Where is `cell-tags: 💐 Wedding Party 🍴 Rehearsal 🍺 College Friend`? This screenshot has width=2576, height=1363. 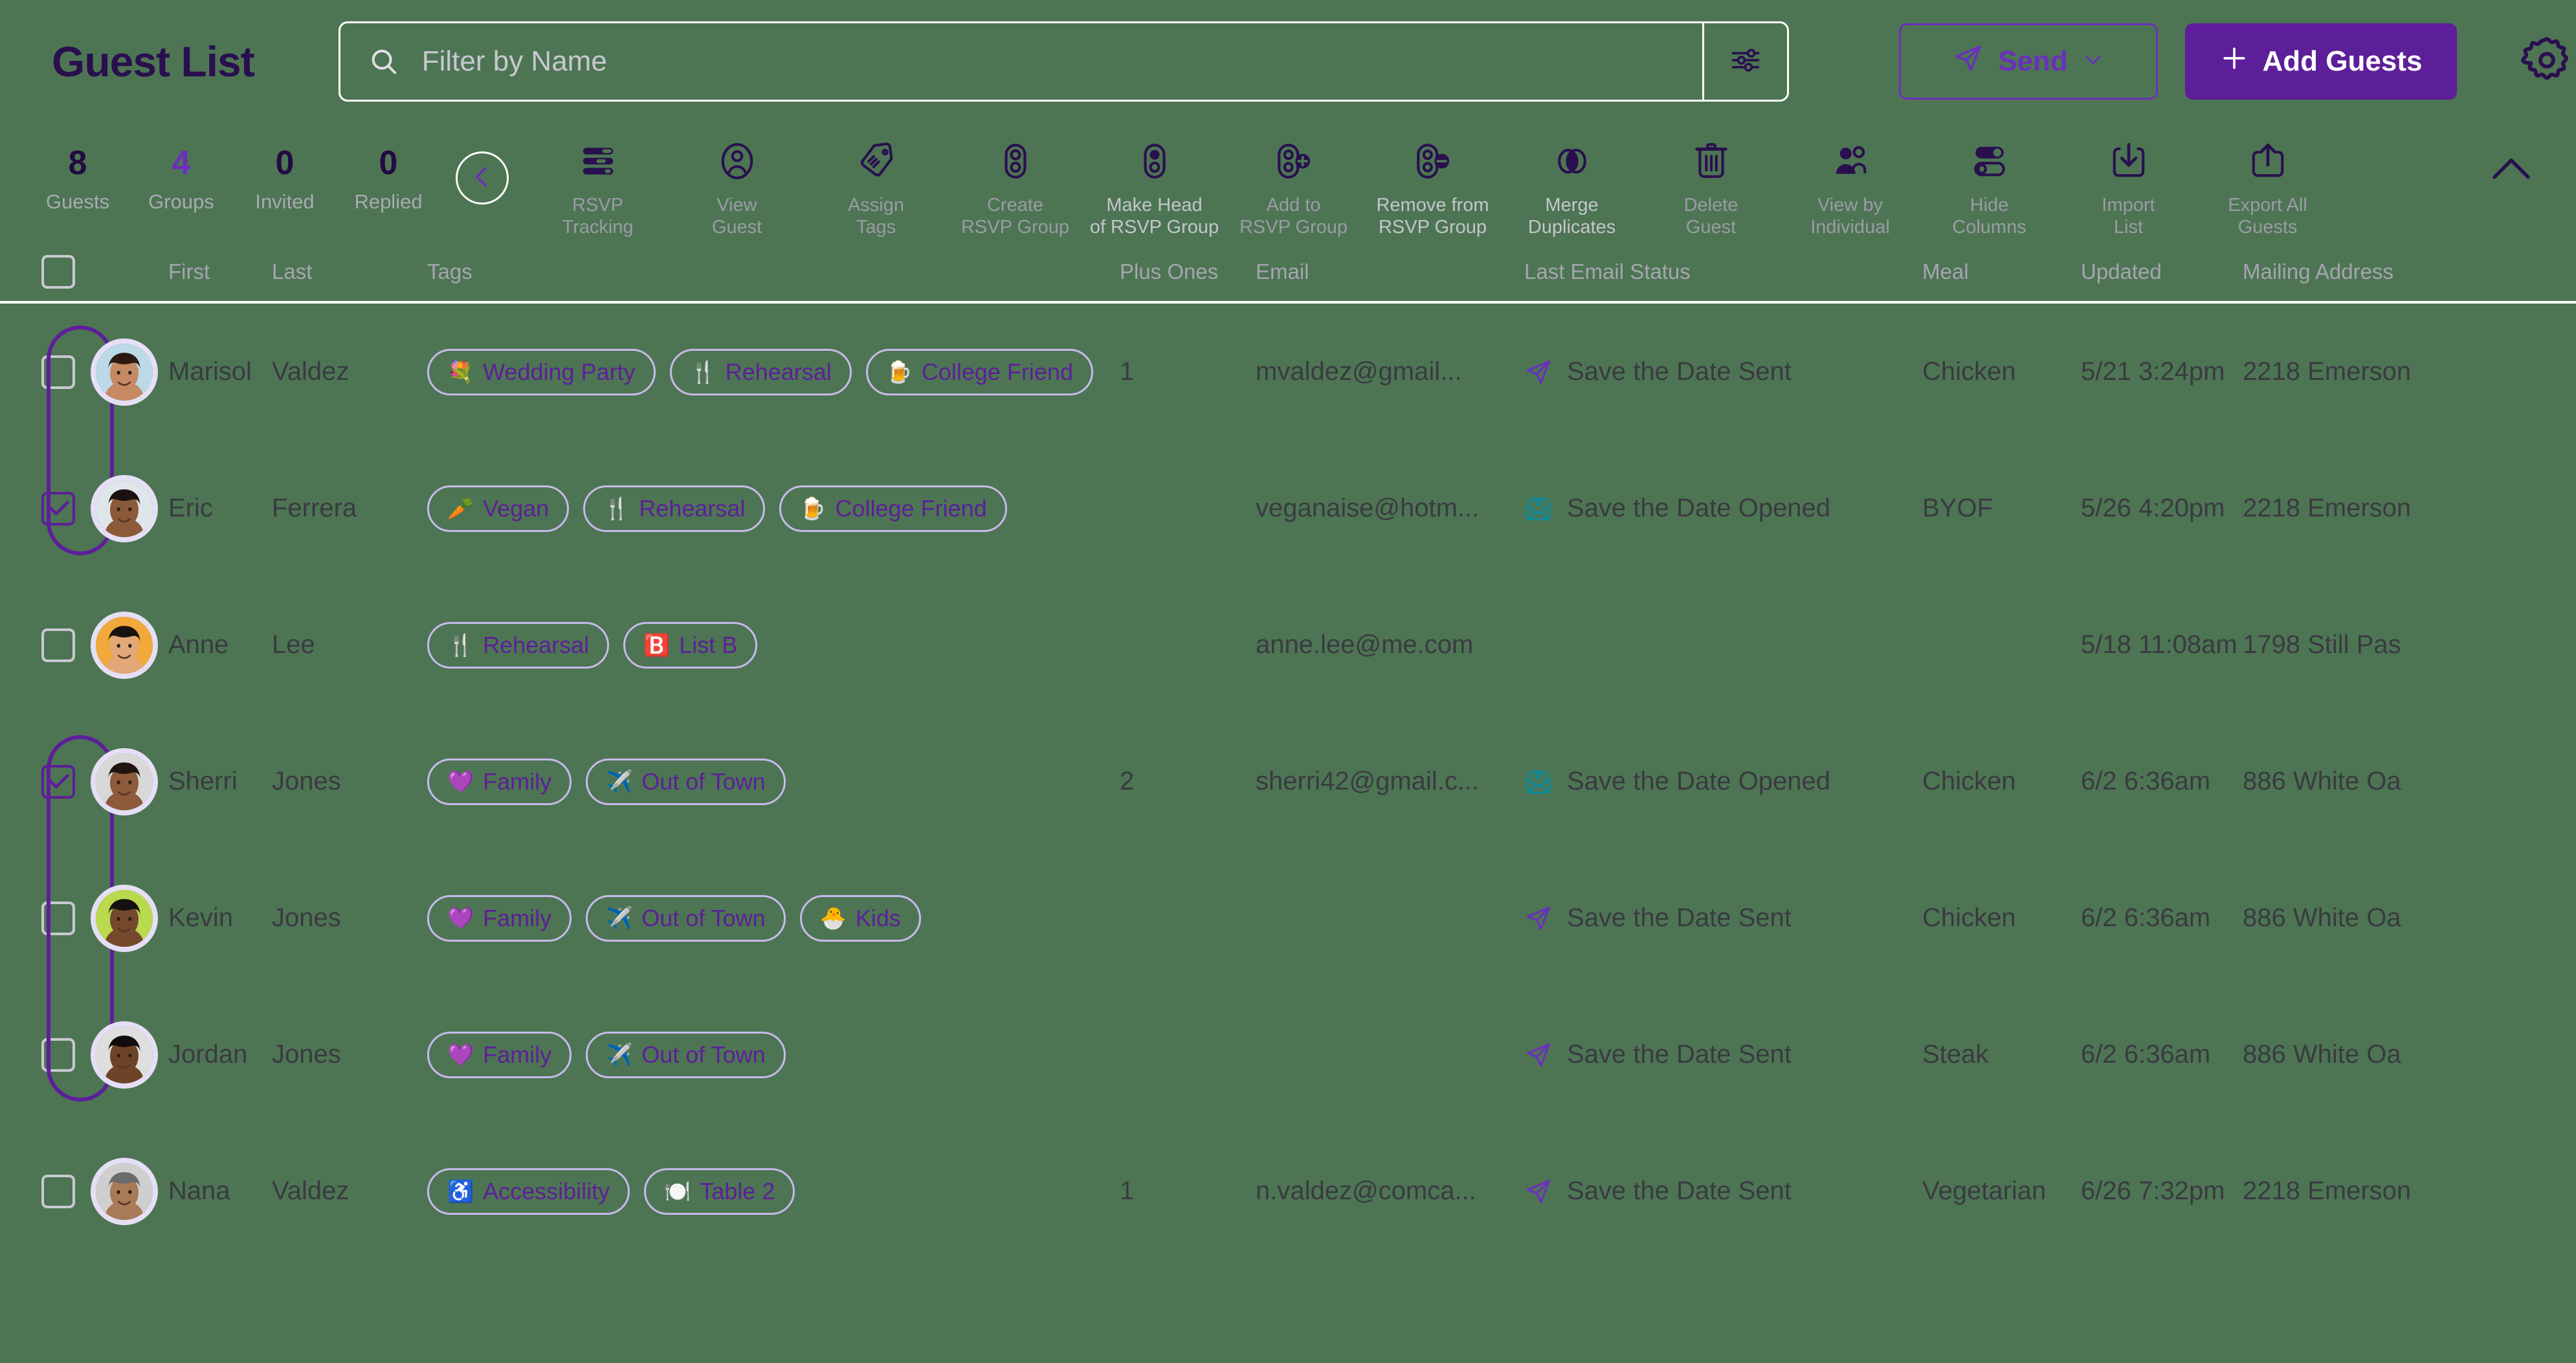 cell-tags: 💐 Wedding Party 🍴 Rehearsal 🍺 College Friend is located at coordinates (773, 371).